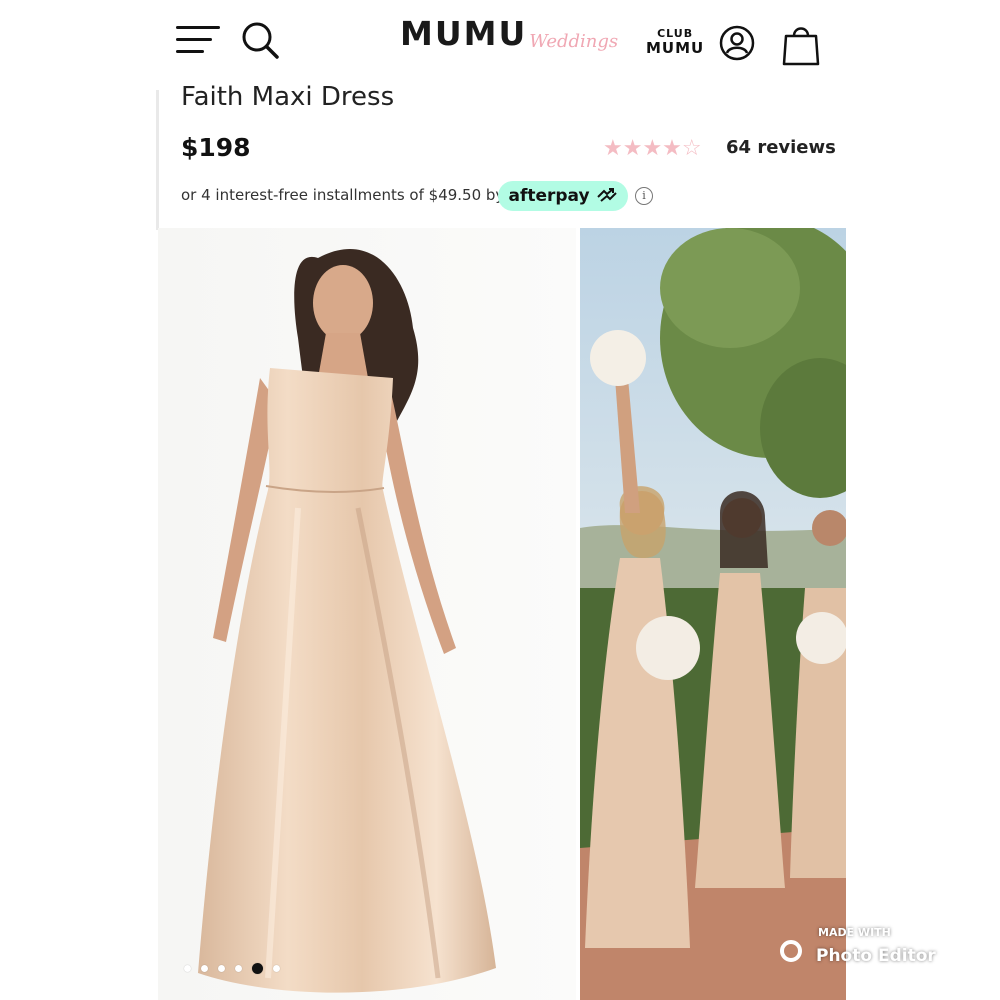 The image size is (1000, 1000). What do you see at coordinates (644, 196) in the screenshot?
I see `info-icon: i` at bounding box center [644, 196].